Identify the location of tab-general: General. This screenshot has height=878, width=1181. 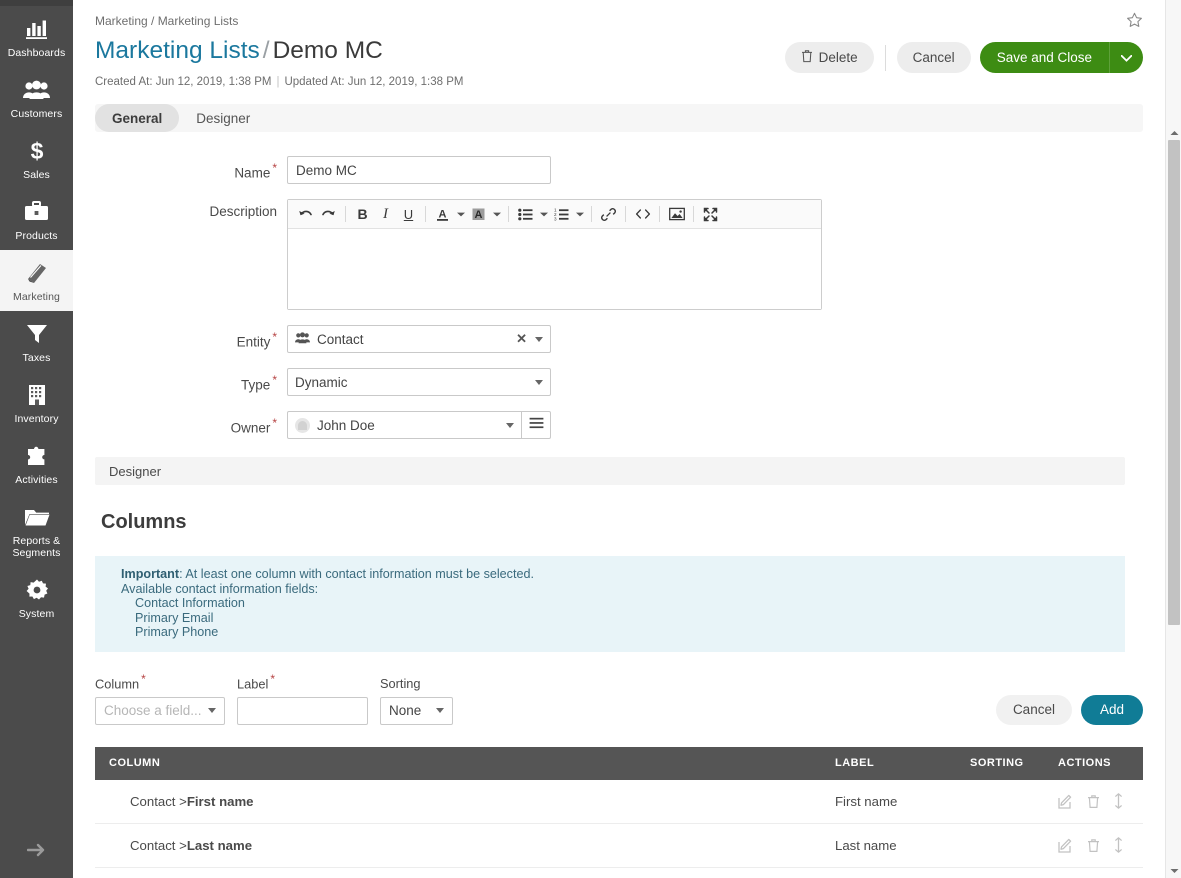
(137, 118).